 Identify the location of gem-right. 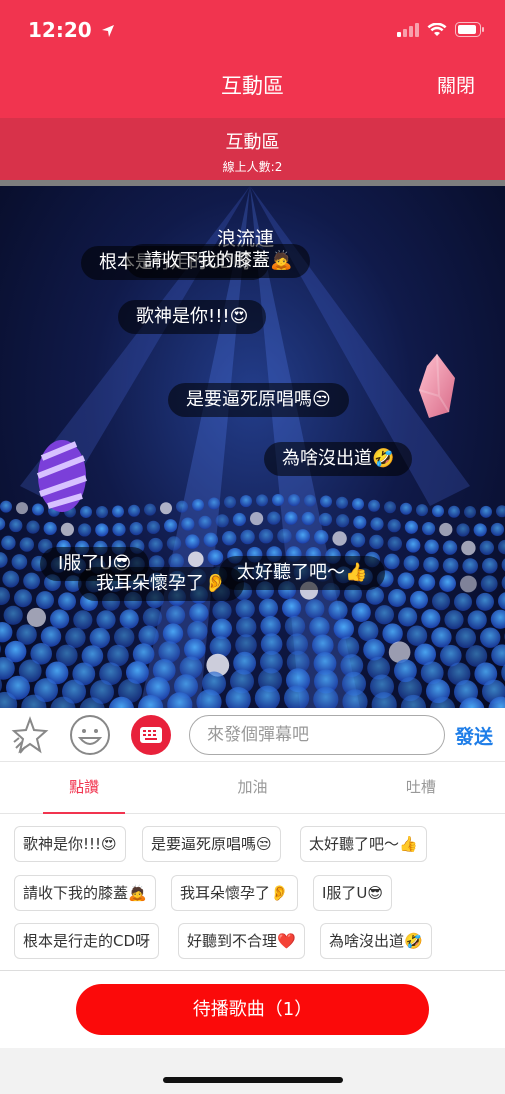
(436, 385).